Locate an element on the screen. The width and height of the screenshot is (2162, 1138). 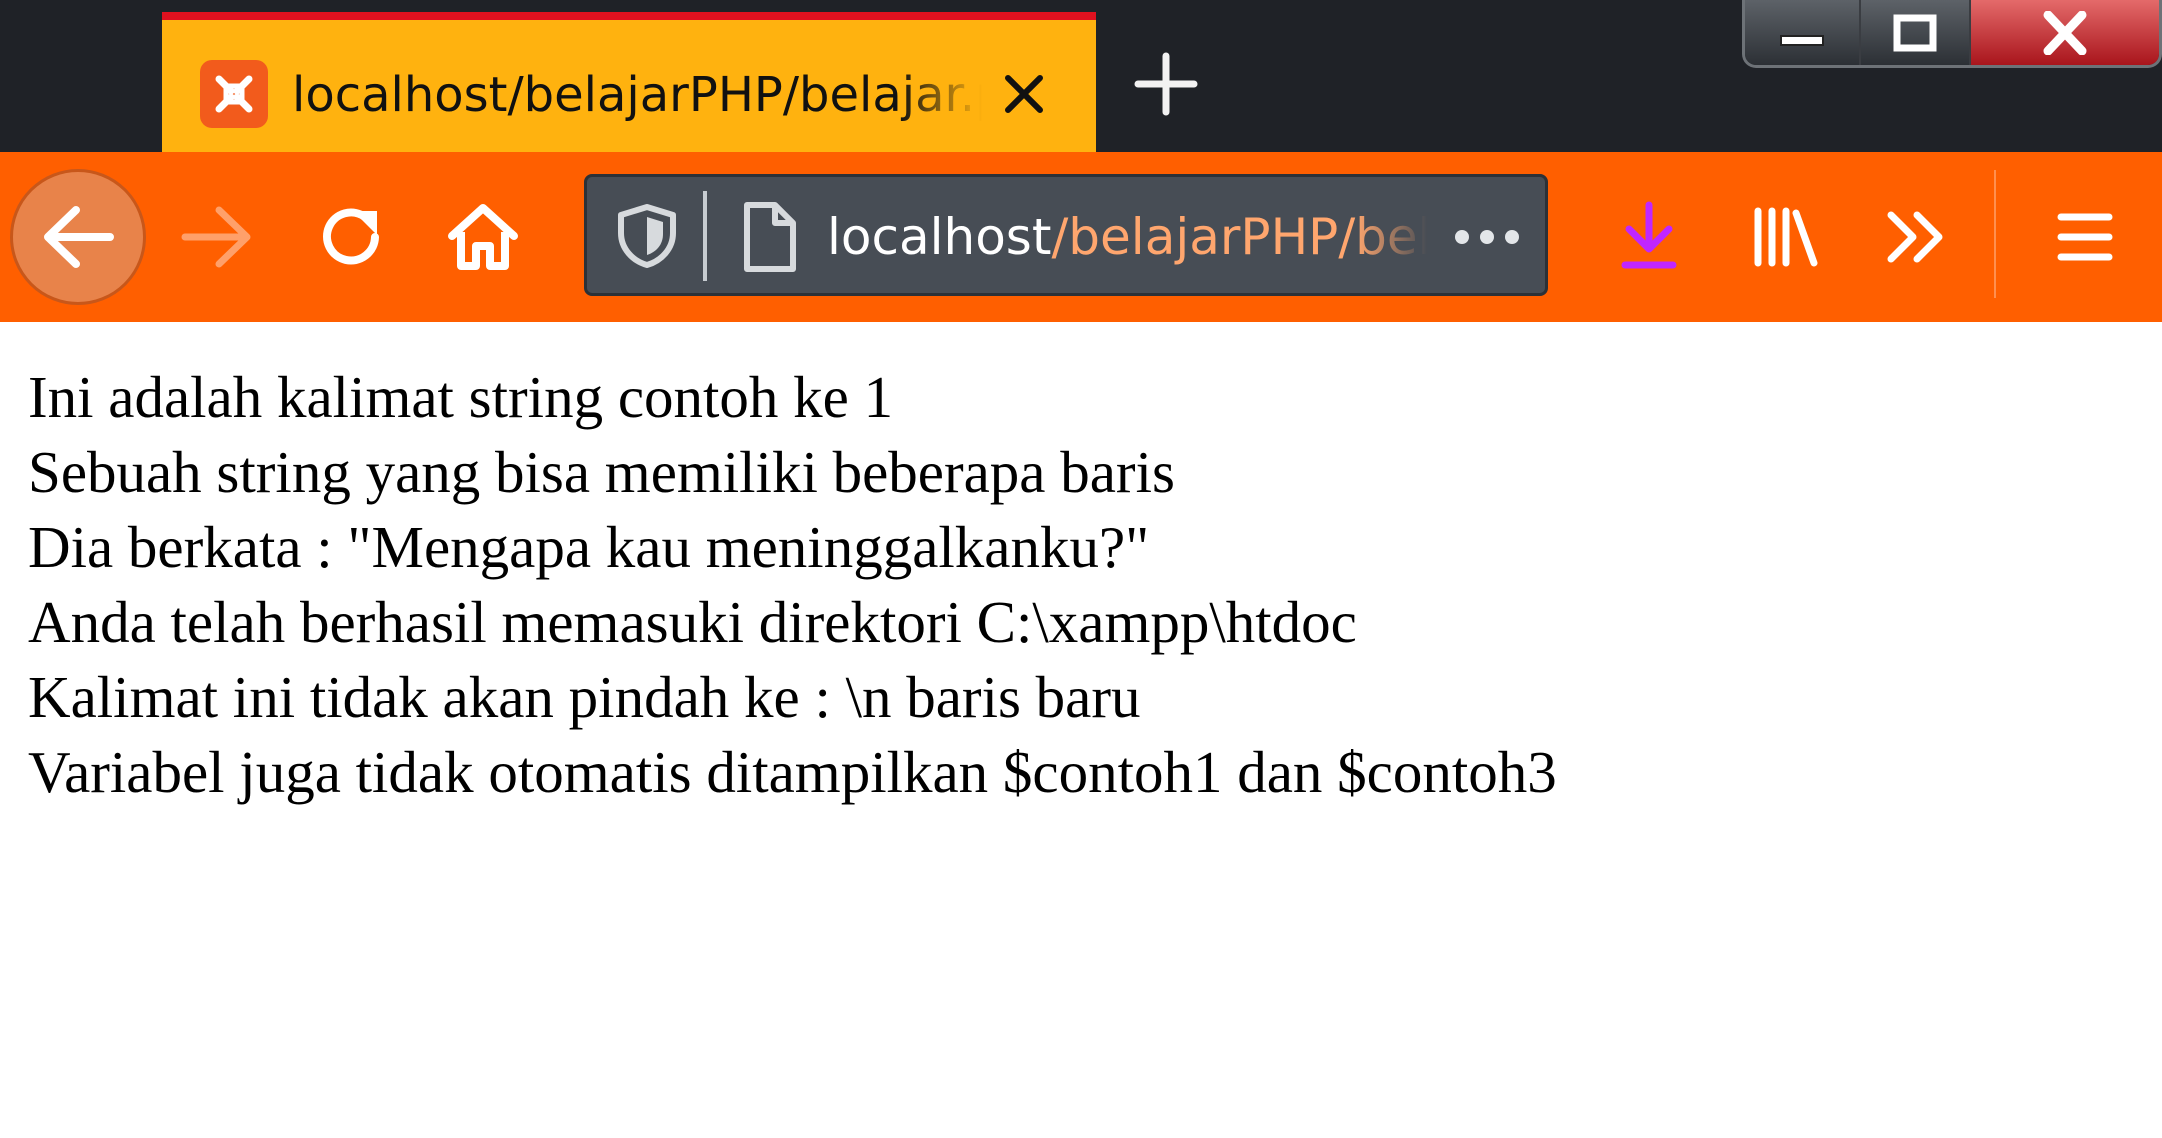
hamburger-menu-icon is located at coordinates (2085, 237).